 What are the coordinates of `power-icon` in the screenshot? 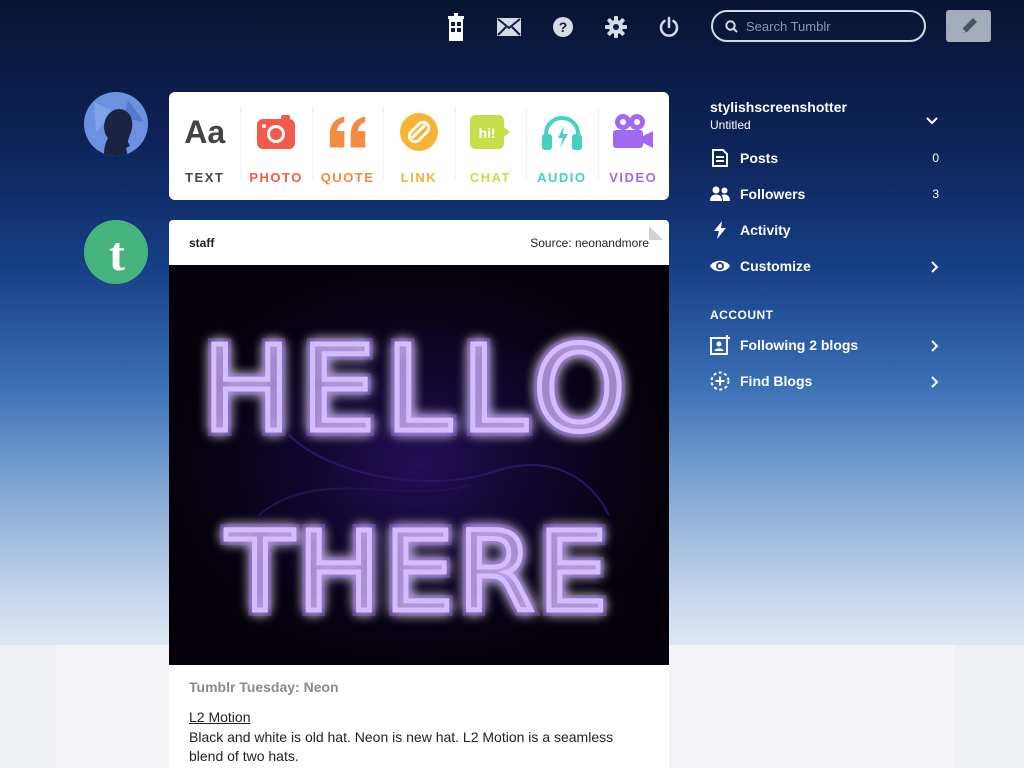 It's located at (669, 27).